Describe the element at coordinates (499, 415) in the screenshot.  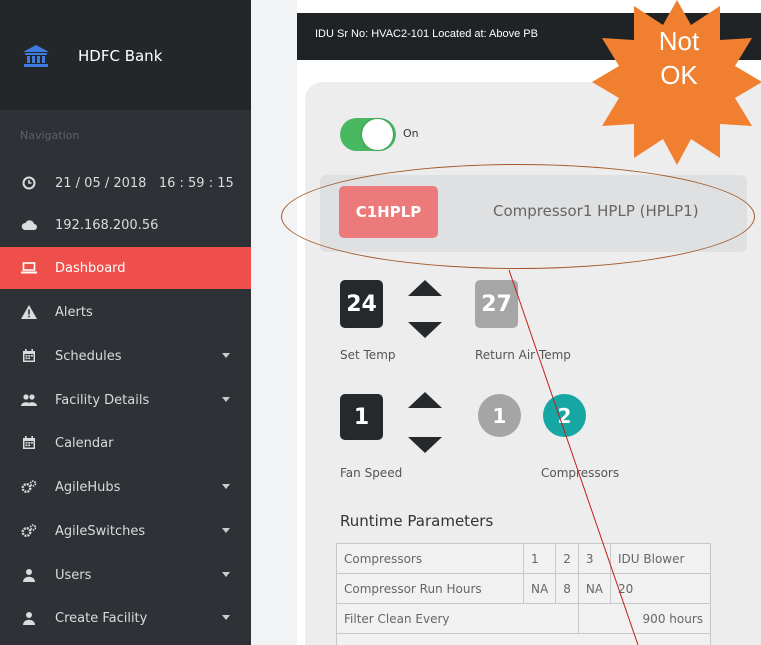
I see `compressor-1-indicator: 1` at that location.